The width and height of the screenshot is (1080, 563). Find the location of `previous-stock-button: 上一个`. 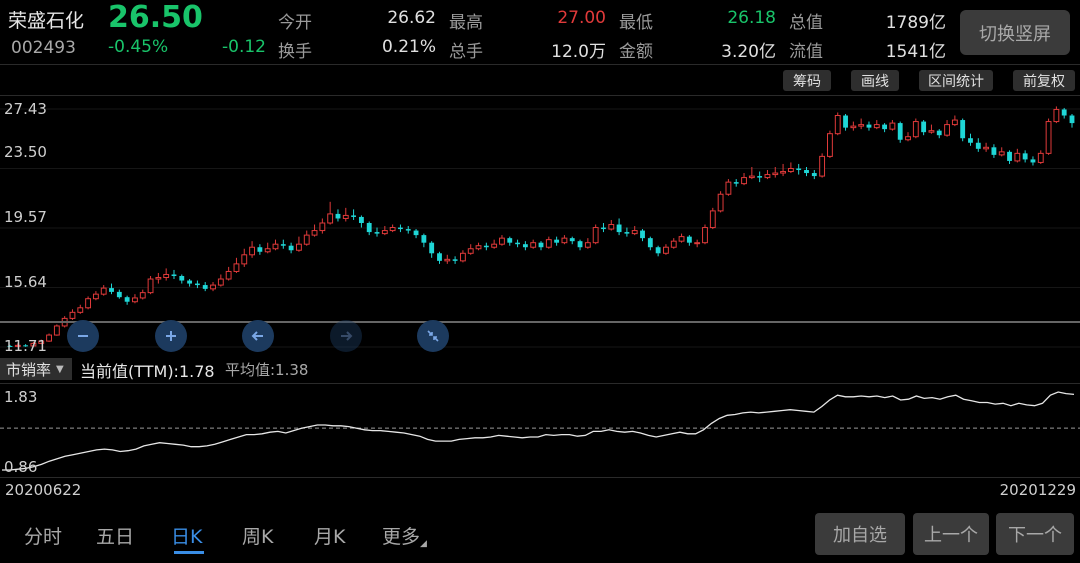

previous-stock-button: 上一个 is located at coordinates (951, 534).